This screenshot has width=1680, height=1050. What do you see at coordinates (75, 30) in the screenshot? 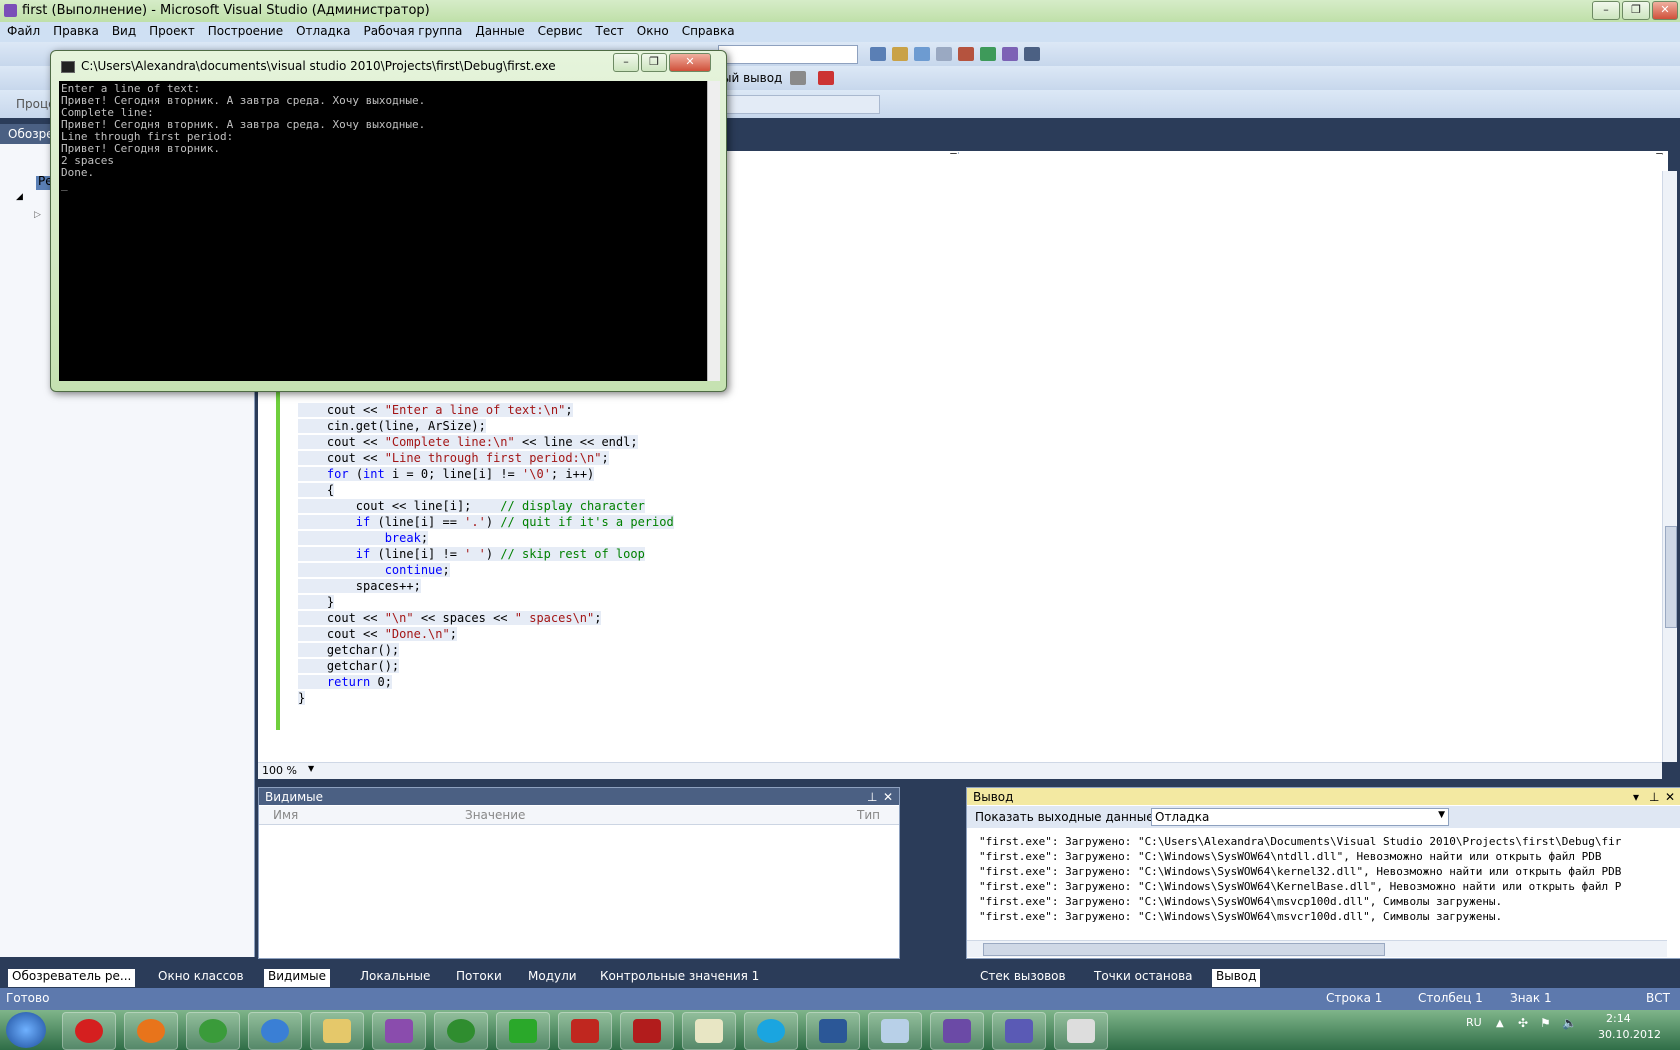
I see `menu-edit: Правка` at bounding box center [75, 30].